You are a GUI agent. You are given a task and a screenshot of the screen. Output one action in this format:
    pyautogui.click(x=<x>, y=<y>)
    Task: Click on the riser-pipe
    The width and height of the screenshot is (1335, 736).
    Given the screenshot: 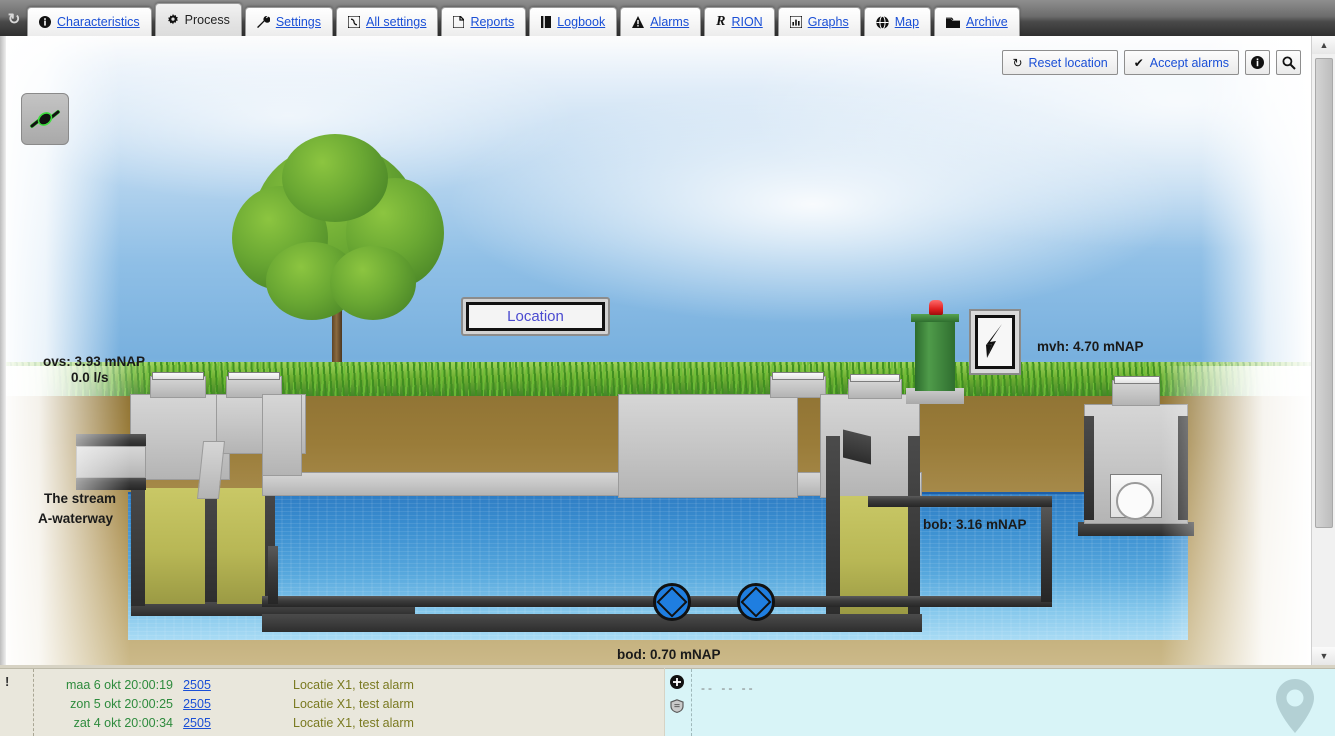 What is the action you would take?
    pyautogui.click(x=1046, y=552)
    